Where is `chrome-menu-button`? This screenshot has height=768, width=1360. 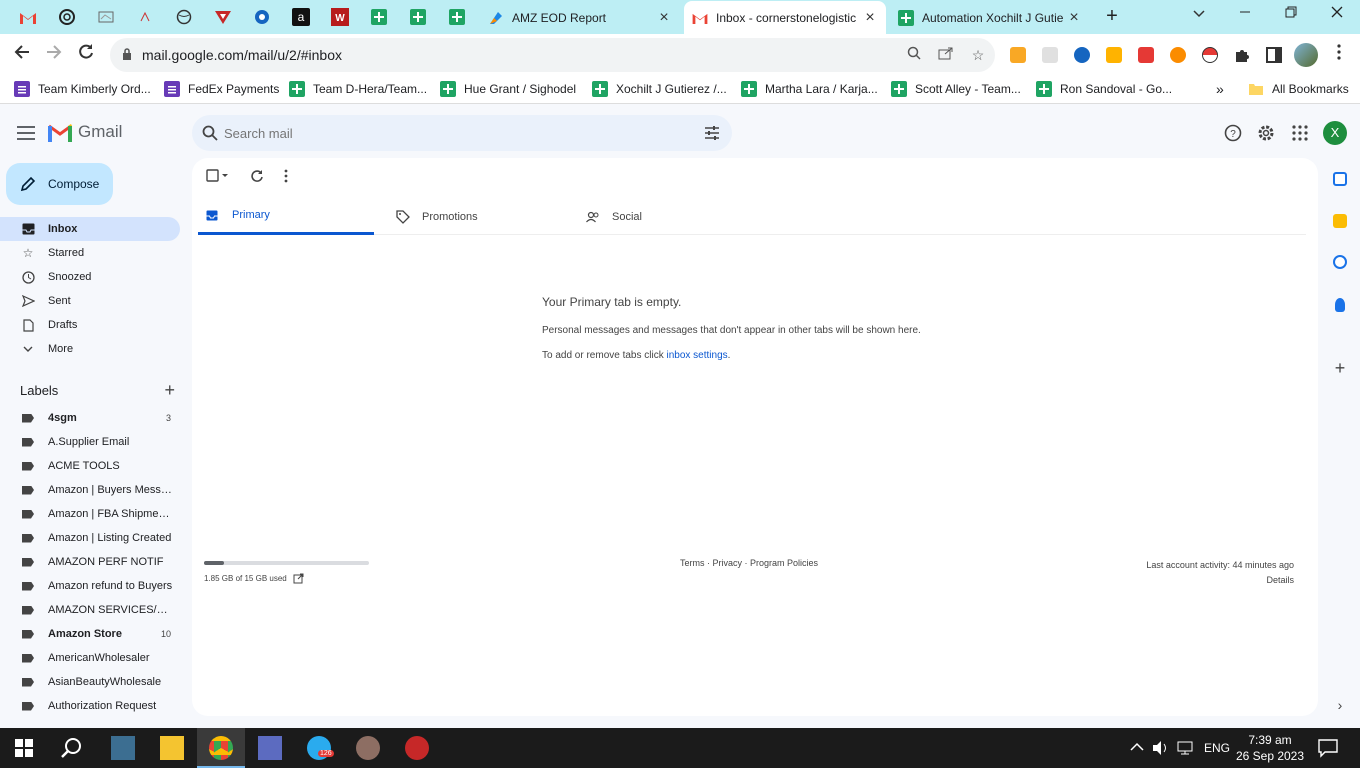 chrome-menu-button is located at coordinates (1339, 55).